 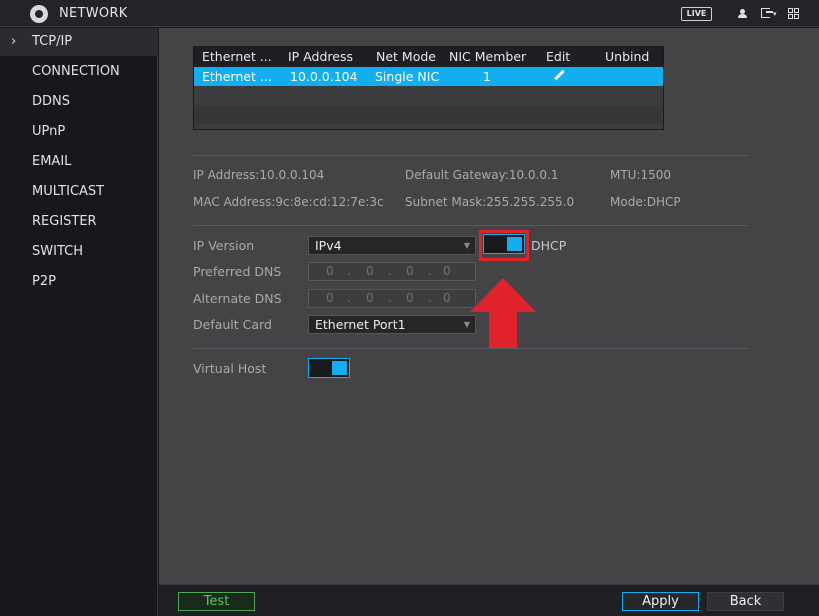 I want to click on ip-version-select: IPv4 ▼, so click(x=392, y=245).